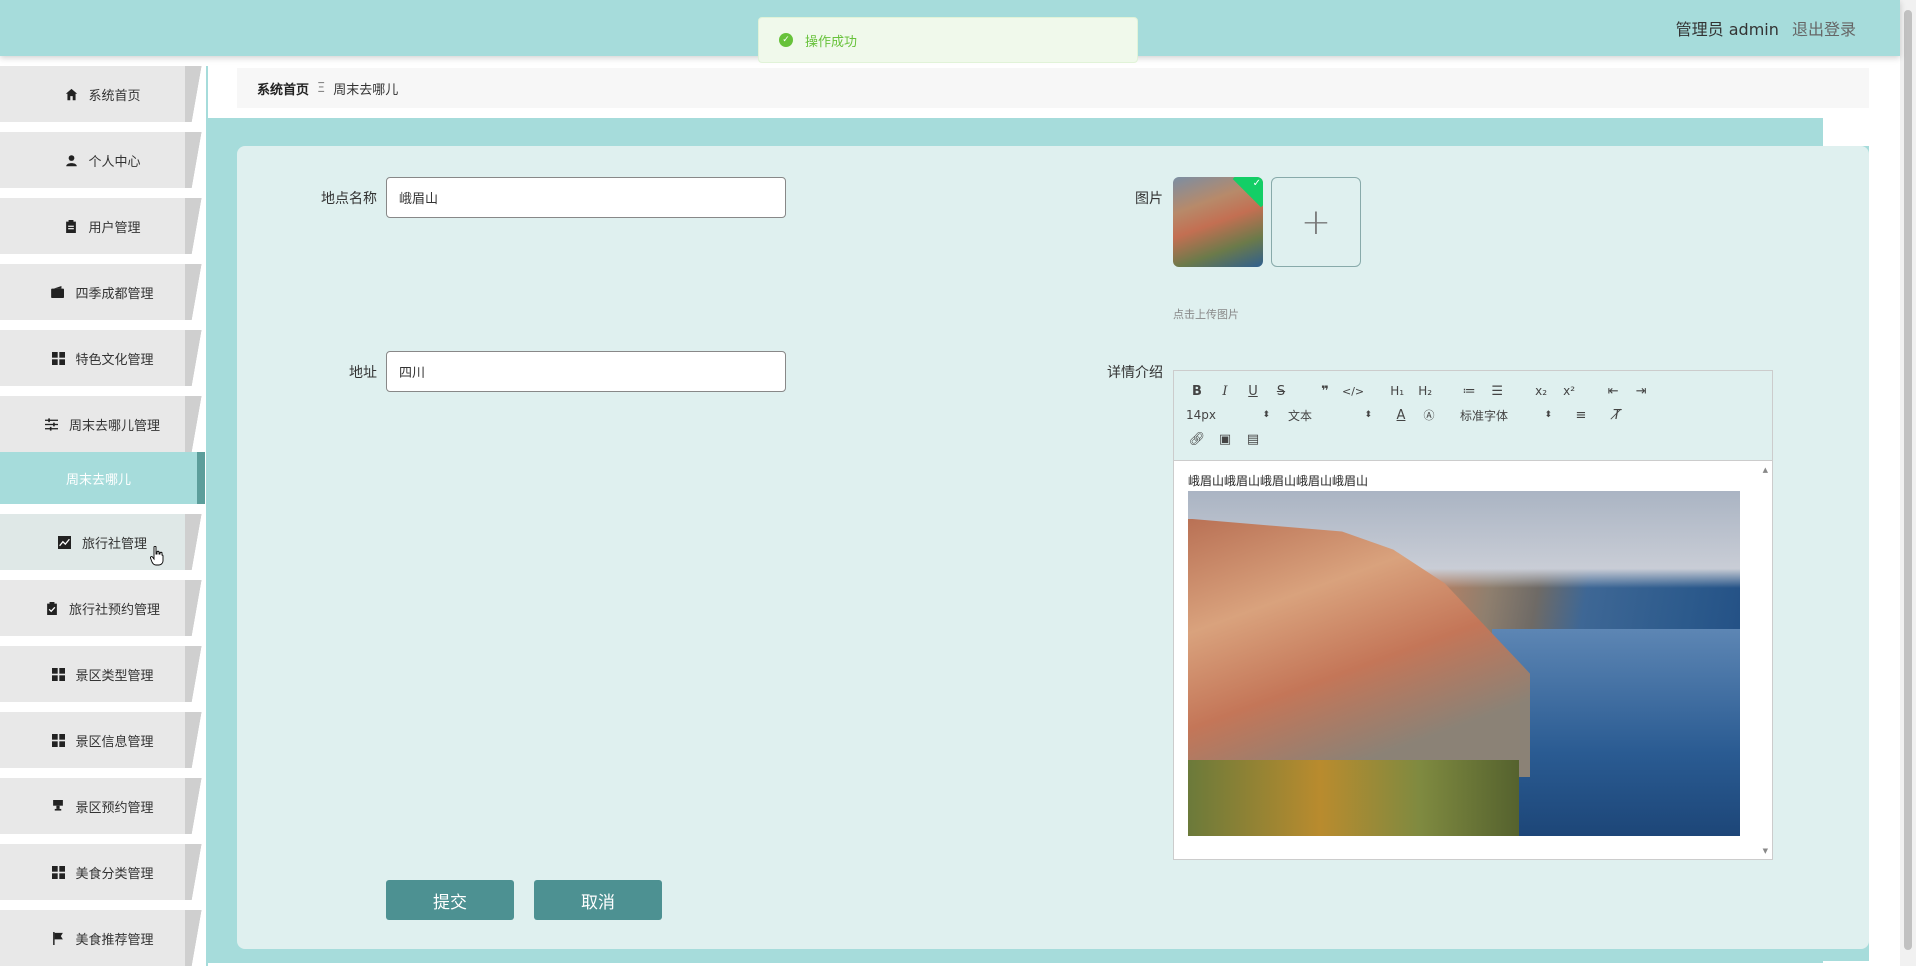 Image resolution: width=1916 pixels, height=966 pixels. What do you see at coordinates (1256, 183) in the screenshot?
I see `check-icon: ✓` at bounding box center [1256, 183].